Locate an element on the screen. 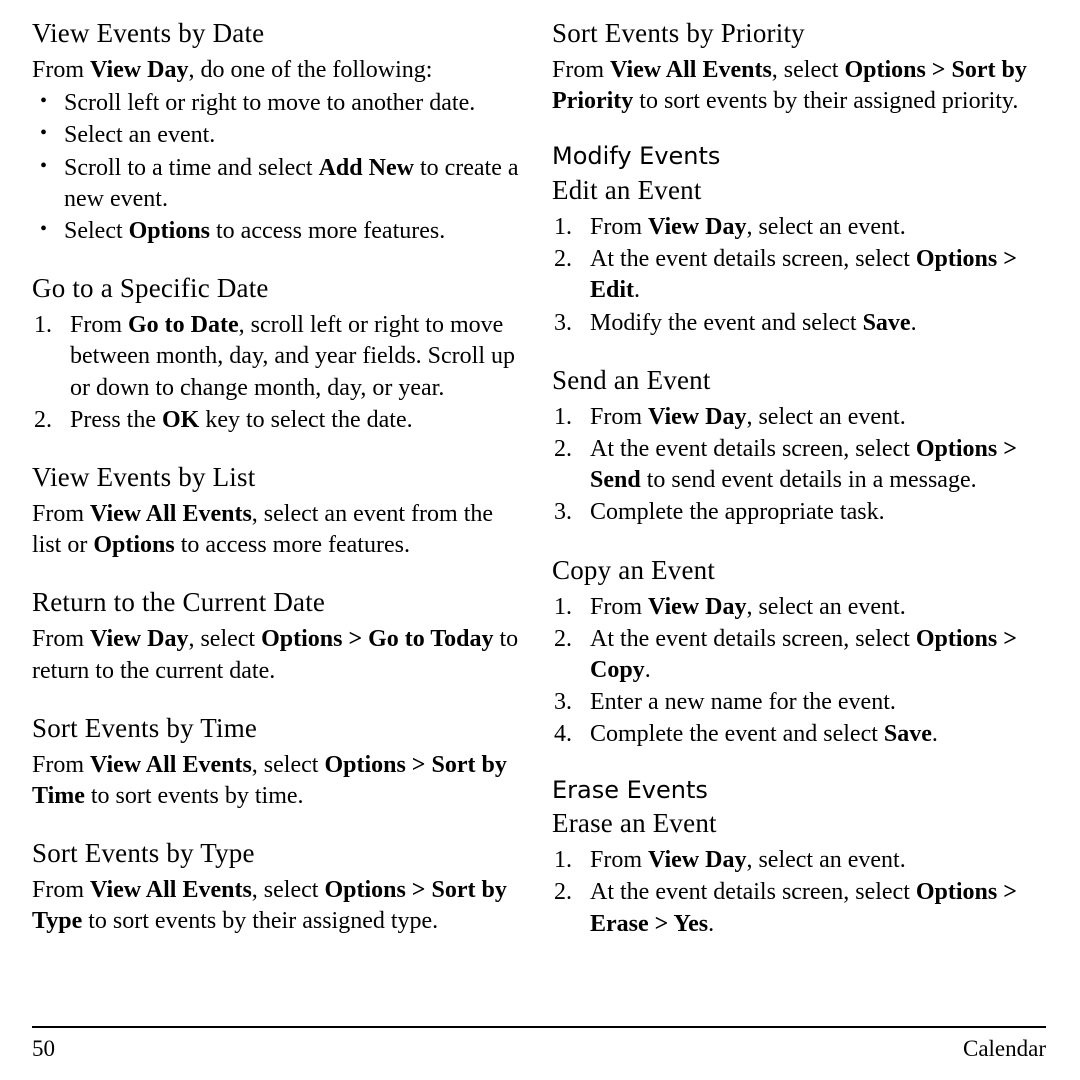 The width and height of the screenshot is (1080, 1080). page-footer: 50 Calendar is located at coordinates (539, 1044).